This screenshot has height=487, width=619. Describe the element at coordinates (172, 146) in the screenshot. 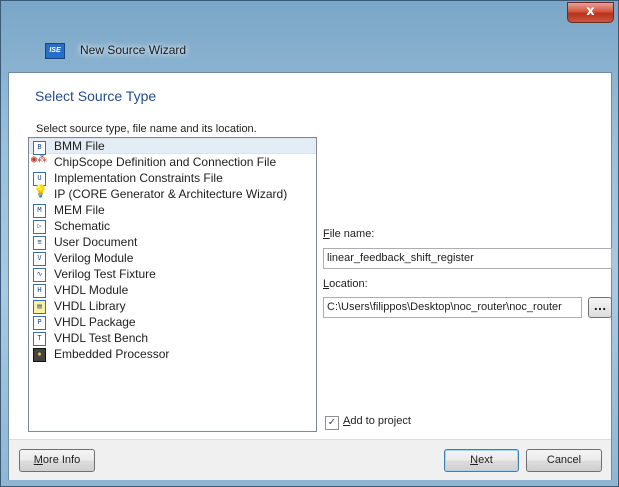

I see `list-item-bmm-file: B BMM File` at that location.